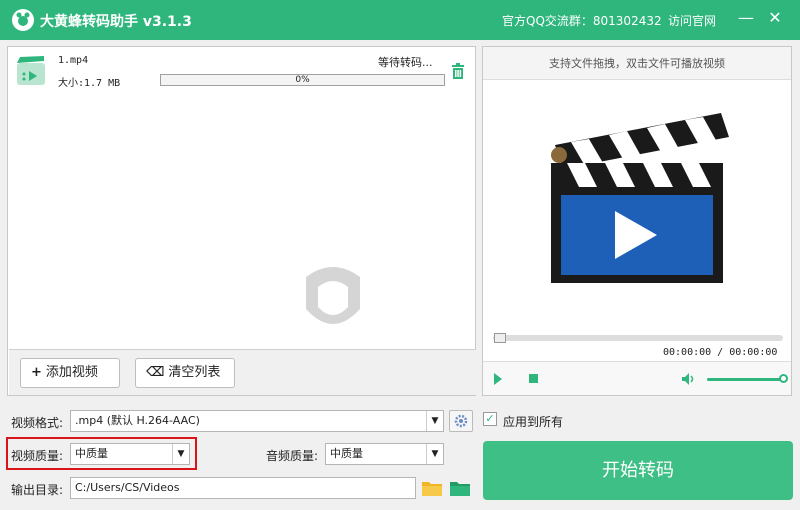 The width and height of the screenshot is (800, 510). I want to click on clear-list-label: 清空列表, so click(194, 372).